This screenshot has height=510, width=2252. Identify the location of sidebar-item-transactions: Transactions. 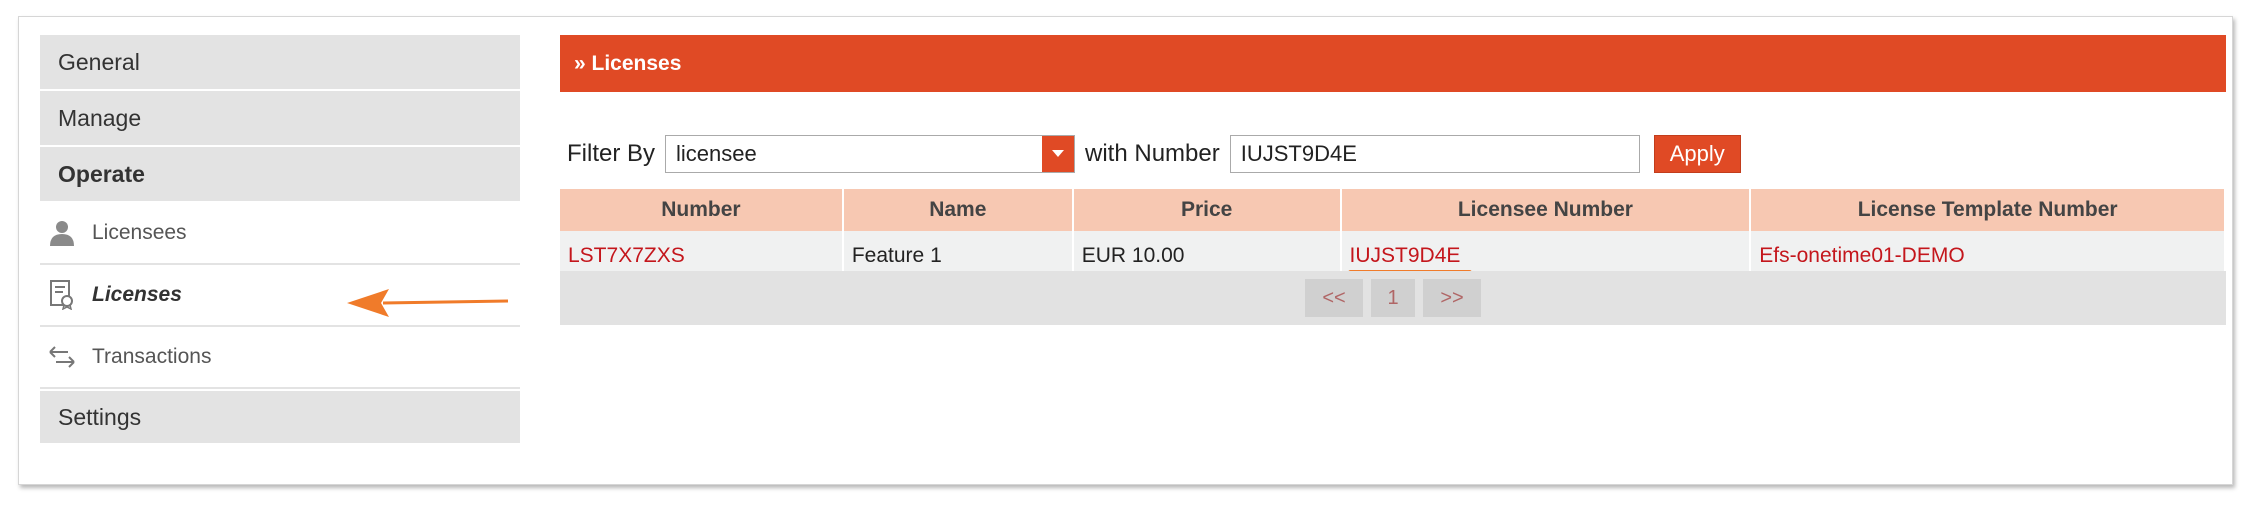
(280, 358).